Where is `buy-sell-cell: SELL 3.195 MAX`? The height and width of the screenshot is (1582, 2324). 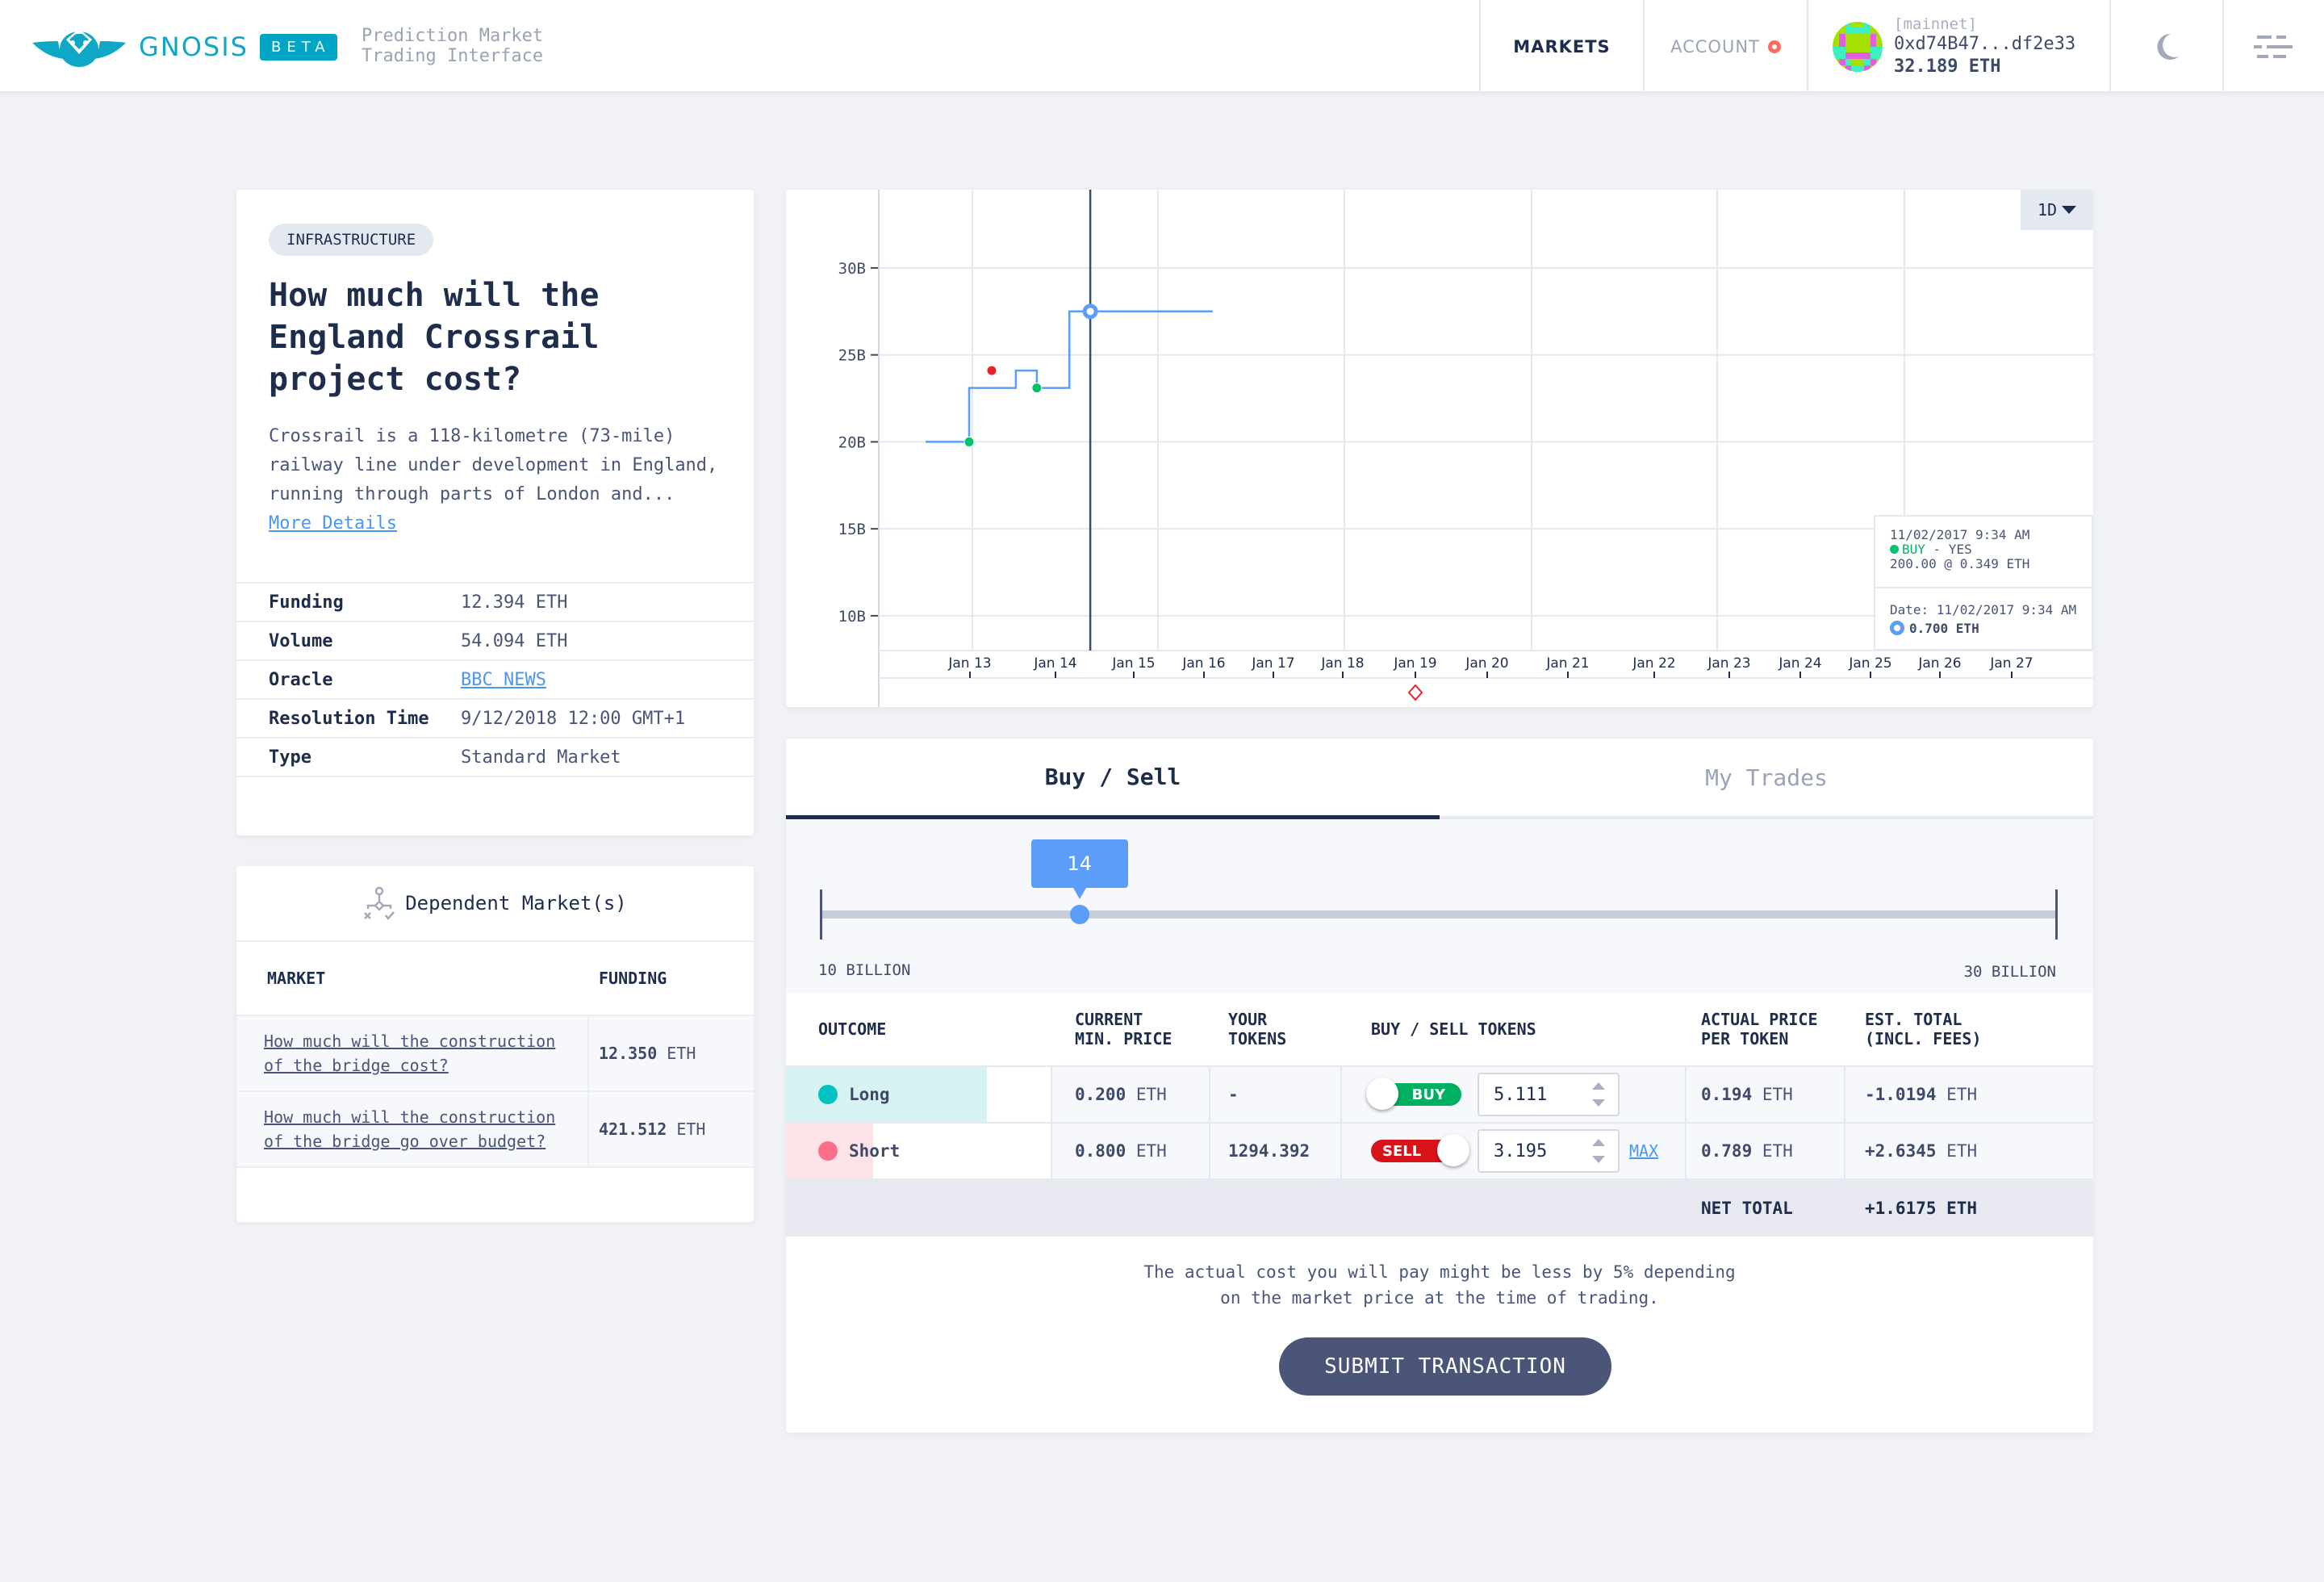
buy-sell-cell: SELL 3.195 MAX is located at coordinates (1514, 1151).